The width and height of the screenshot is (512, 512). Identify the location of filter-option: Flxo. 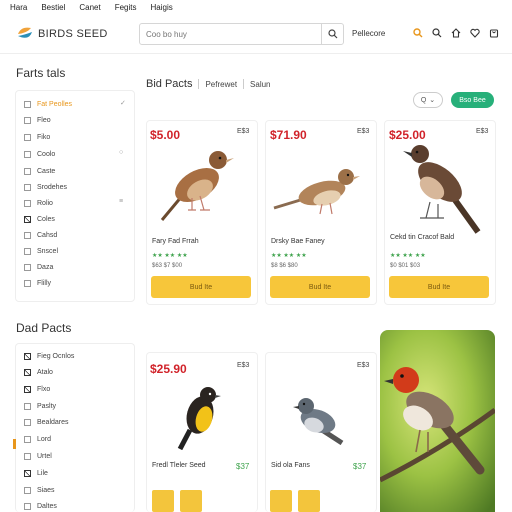
(37, 389).